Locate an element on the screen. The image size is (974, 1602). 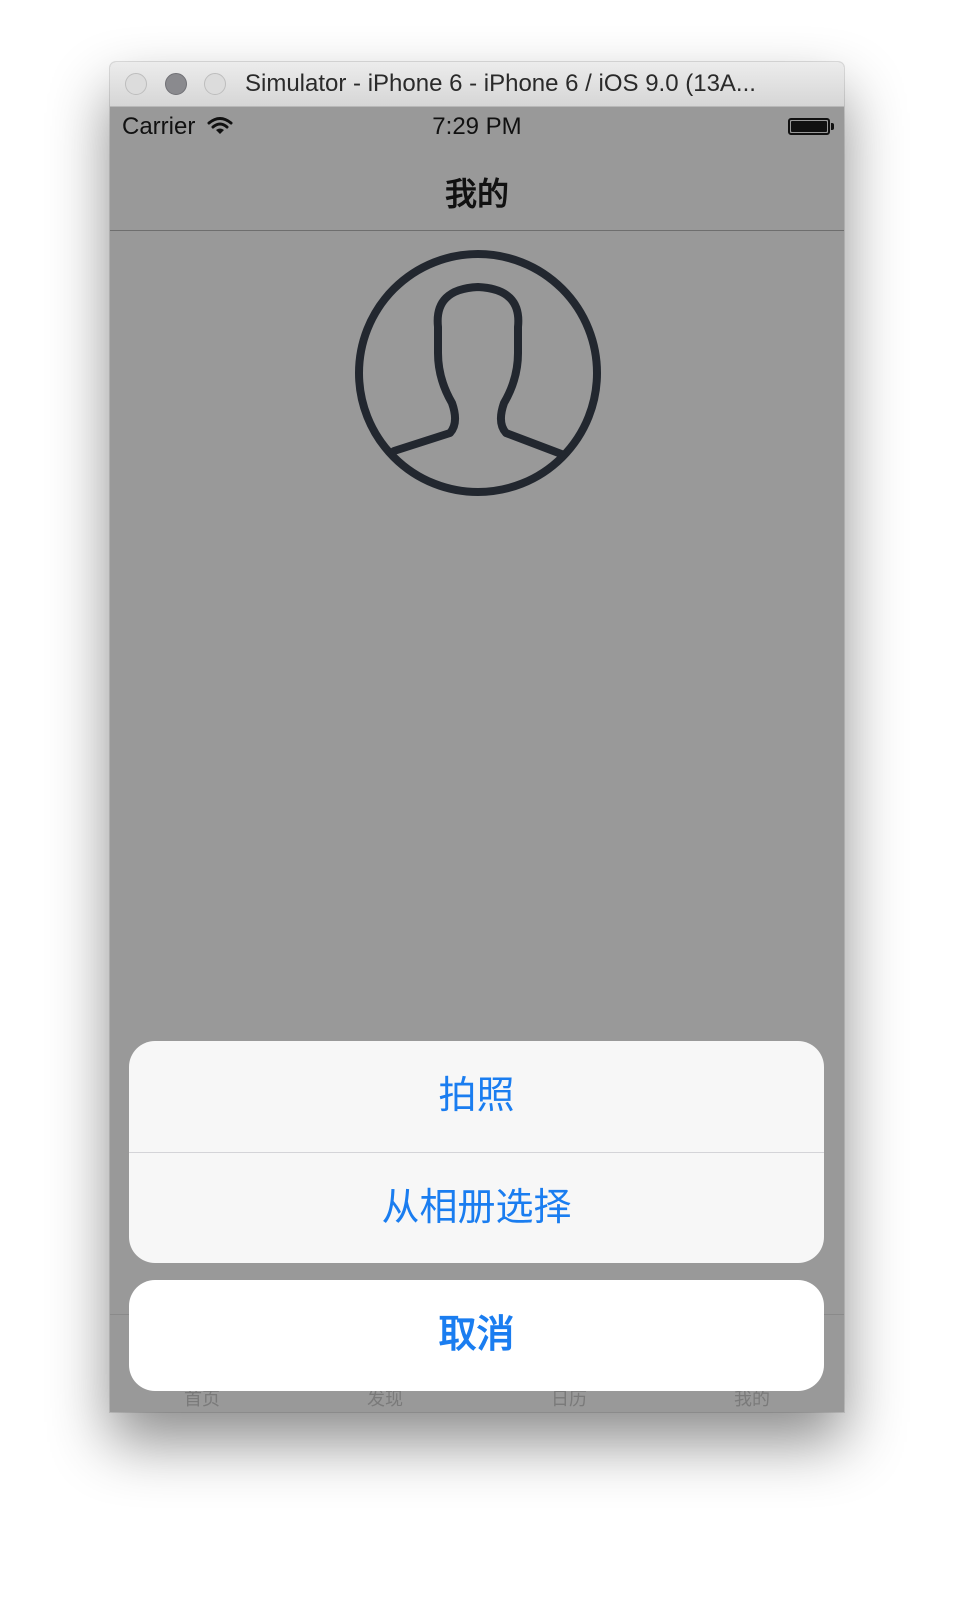
status-bar: Carrier 7:29 PM is located at coordinates (477, 127).